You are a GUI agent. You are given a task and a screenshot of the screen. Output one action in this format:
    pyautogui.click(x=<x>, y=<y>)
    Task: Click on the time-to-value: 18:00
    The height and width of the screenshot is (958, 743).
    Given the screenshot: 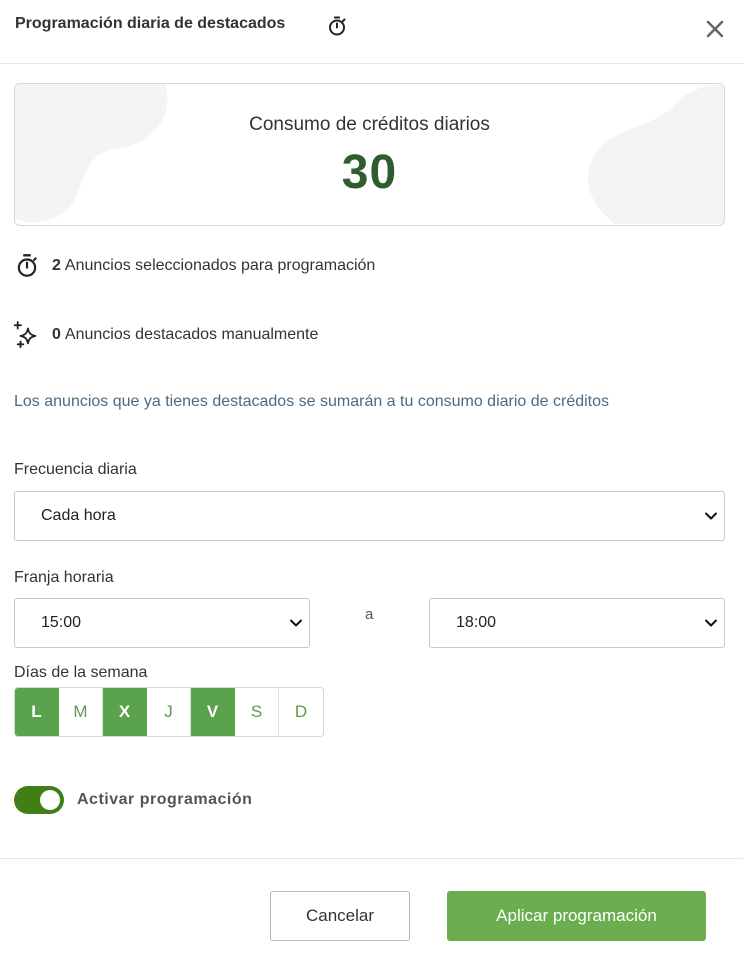 What is the action you would take?
    pyautogui.click(x=476, y=622)
    